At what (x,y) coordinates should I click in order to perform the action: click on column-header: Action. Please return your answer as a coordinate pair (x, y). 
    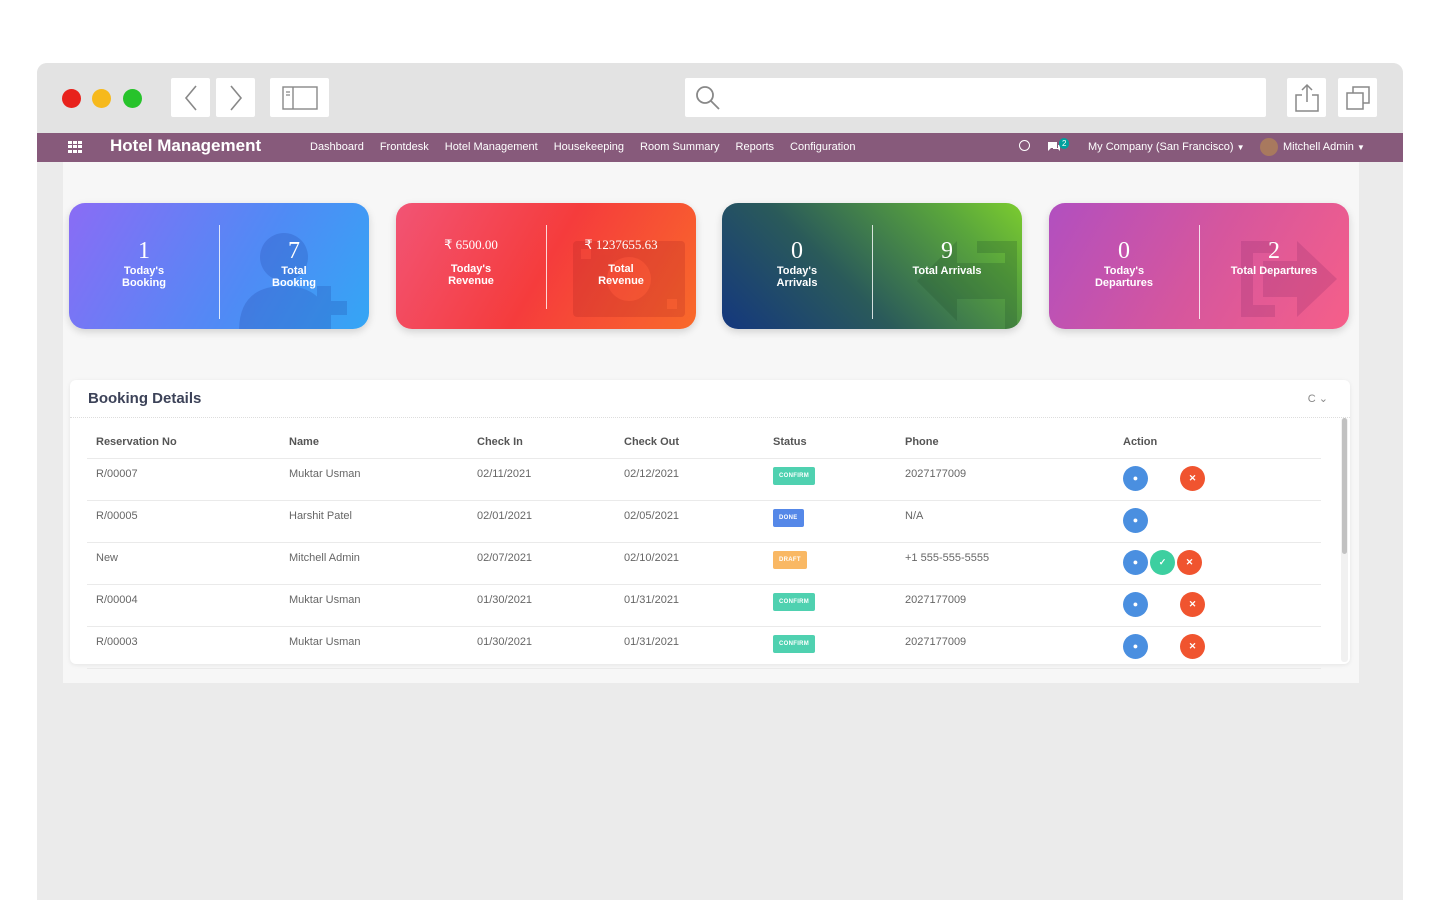
    Looking at the image, I should click on (1217, 443).